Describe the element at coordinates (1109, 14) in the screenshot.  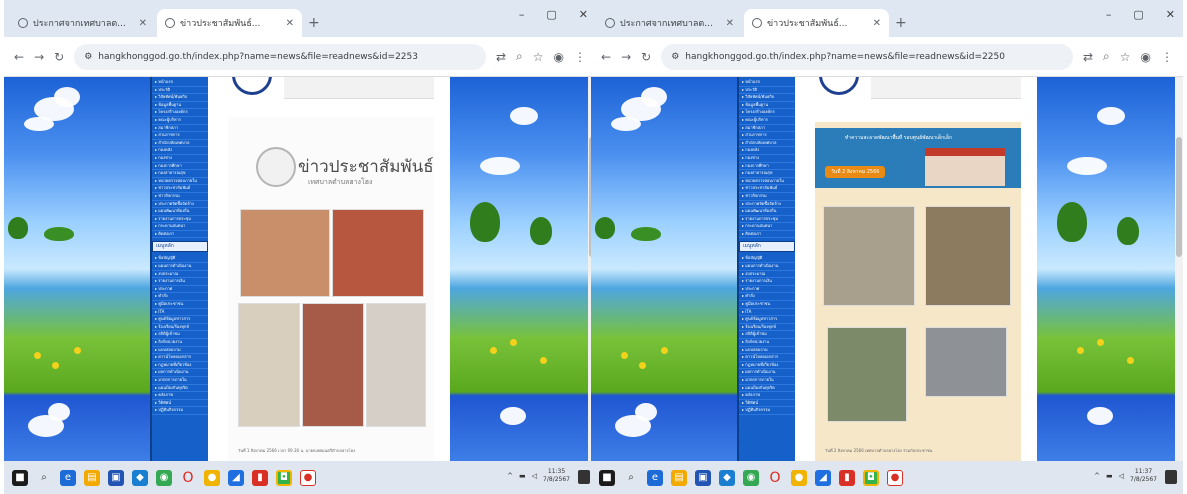
I see `minimize-icon: –` at that location.